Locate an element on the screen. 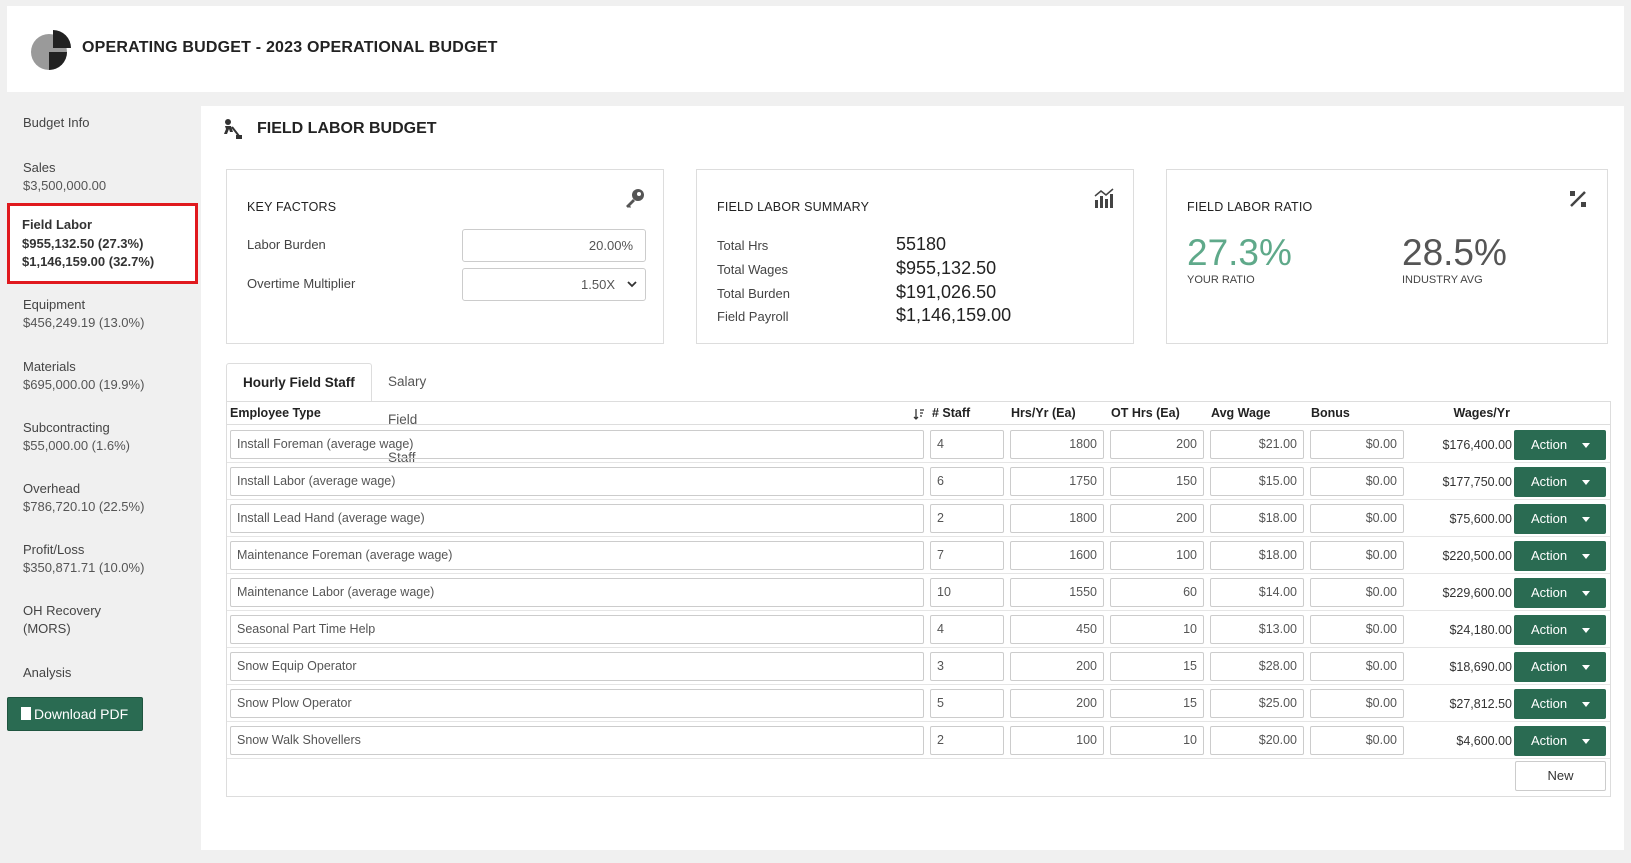 The width and height of the screenshot is (1631, 863). overtime-multiplier-select: 1.50X is located at coordinates (554, 284).